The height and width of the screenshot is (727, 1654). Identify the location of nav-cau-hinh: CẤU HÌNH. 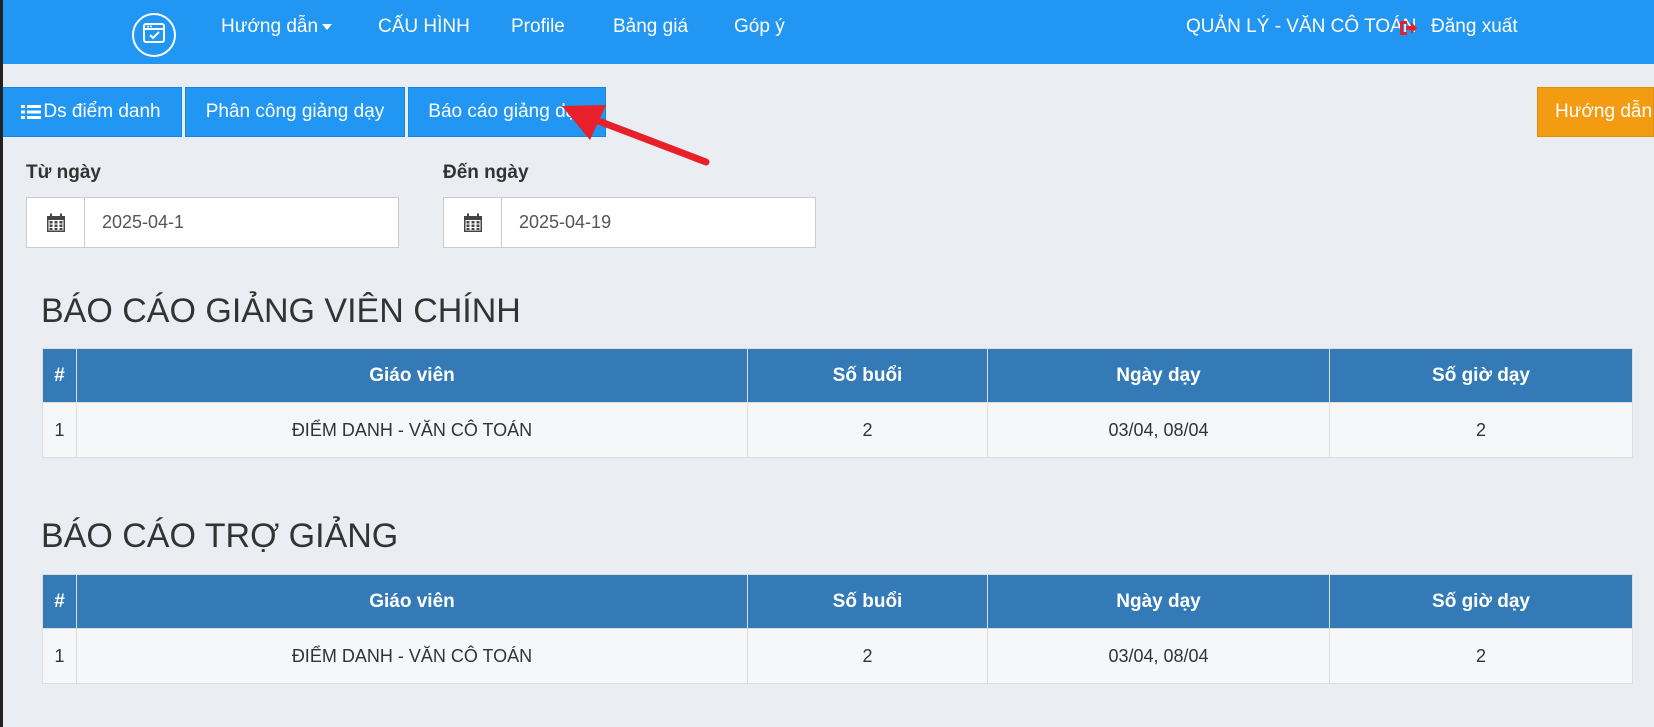
(424, 27).